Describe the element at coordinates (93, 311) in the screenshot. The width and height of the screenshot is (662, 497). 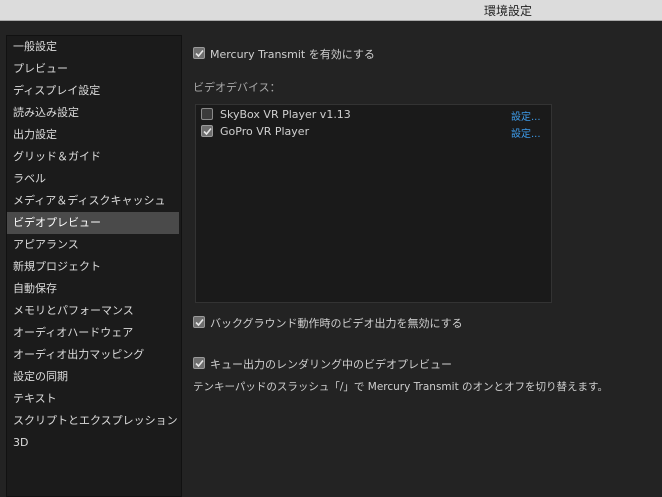
I see `sidebar-item-memory-performance: メモリとパフォーマンス` at that location.